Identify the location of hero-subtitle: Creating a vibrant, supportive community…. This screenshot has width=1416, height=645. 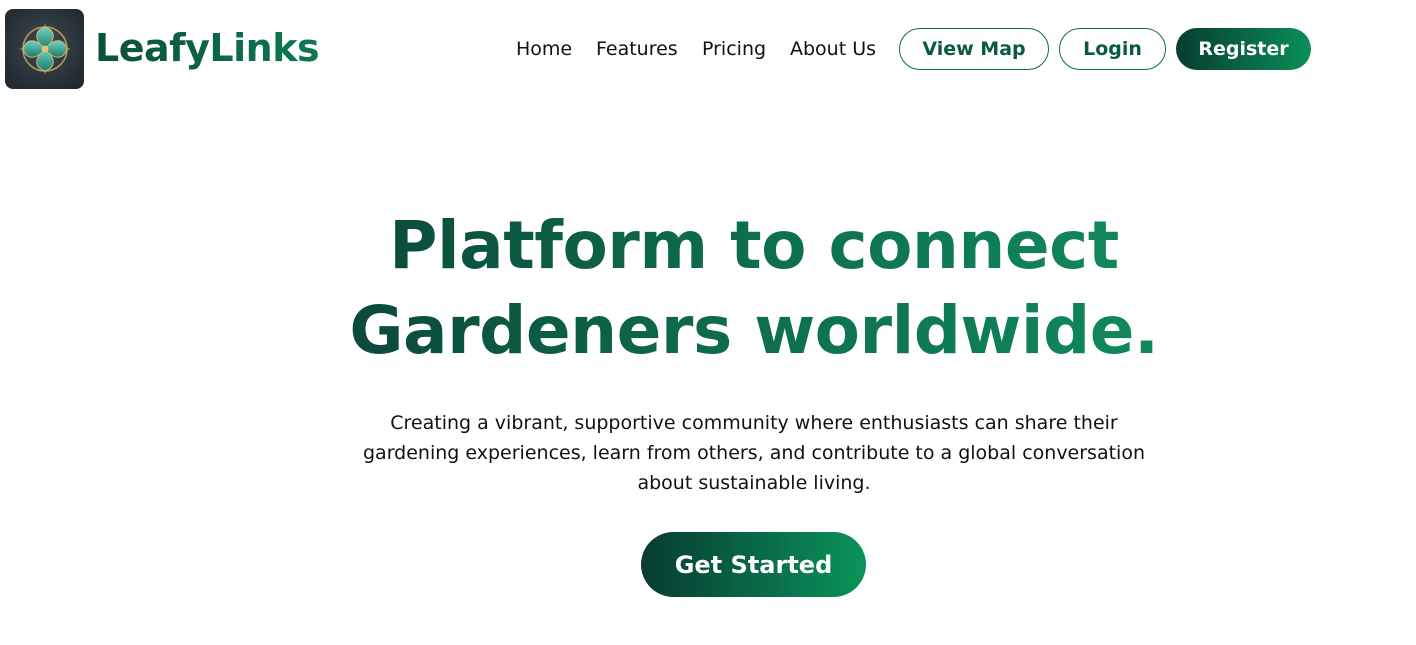
(754, 453).